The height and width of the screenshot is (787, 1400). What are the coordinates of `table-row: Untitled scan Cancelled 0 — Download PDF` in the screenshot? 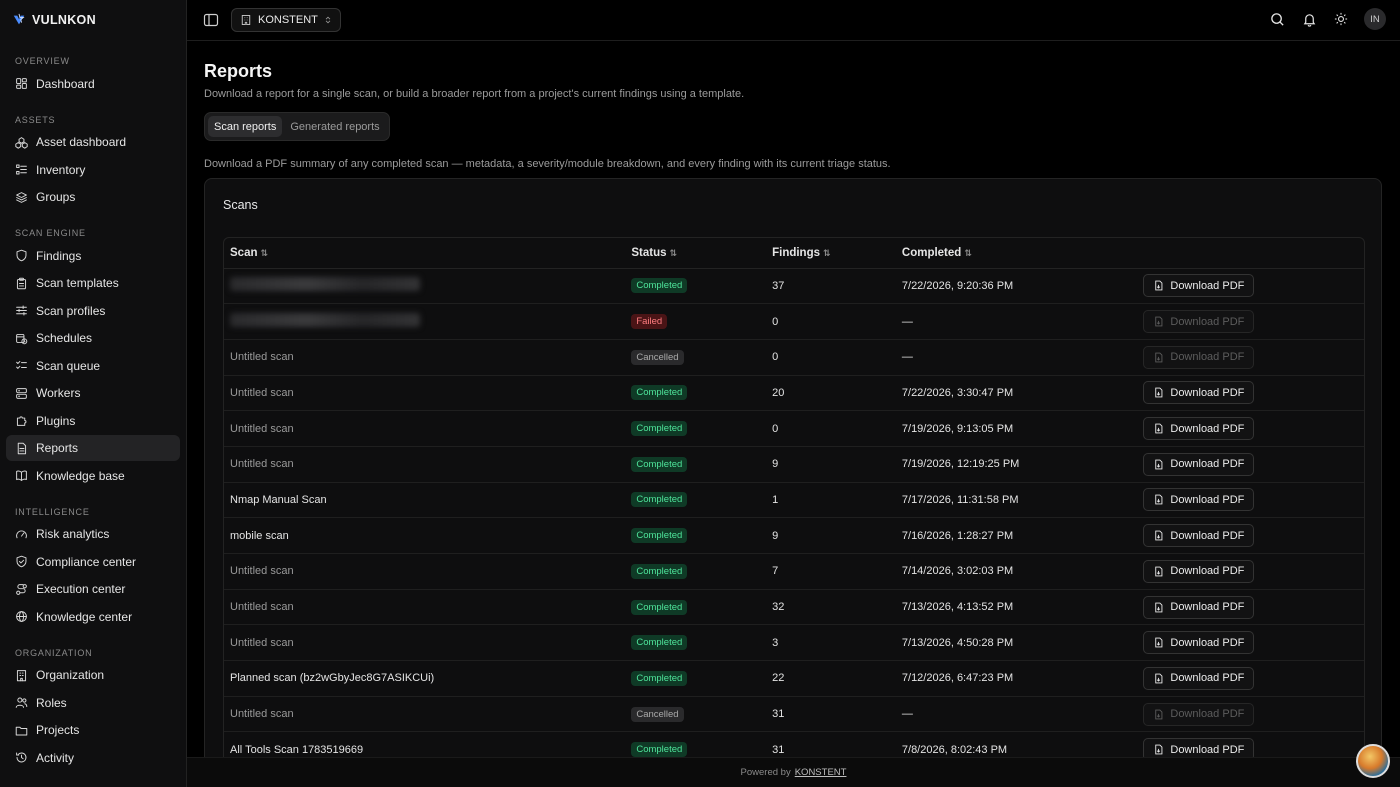 It's located at (794, 357).